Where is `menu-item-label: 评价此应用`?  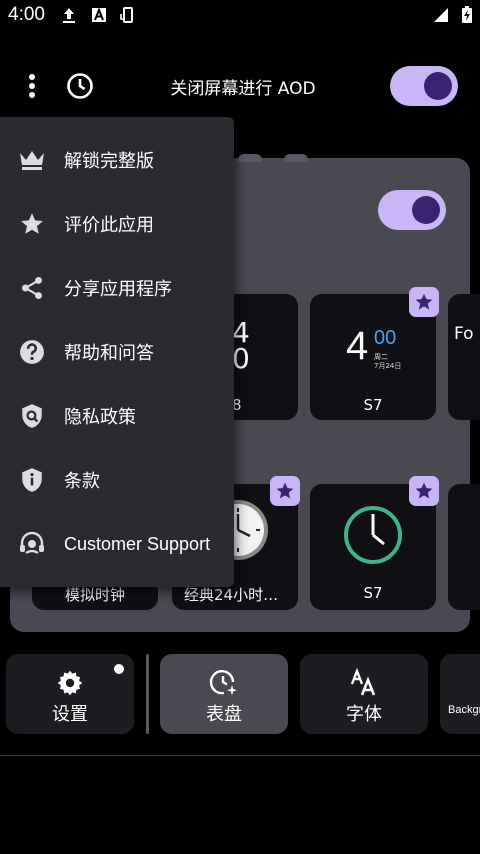 menu-item-label: 评价此应用 is located at coordinates (109, 225).